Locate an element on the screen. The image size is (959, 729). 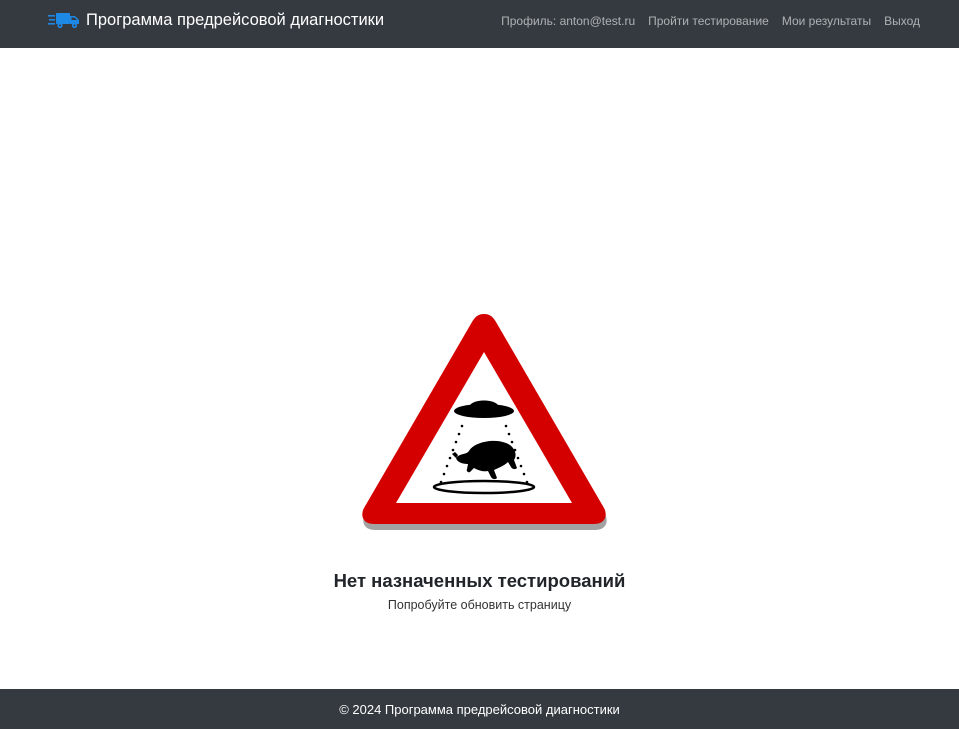
empty-state-subtitle: Попробуйте обновить страницу is located at coordinates (479, 605).